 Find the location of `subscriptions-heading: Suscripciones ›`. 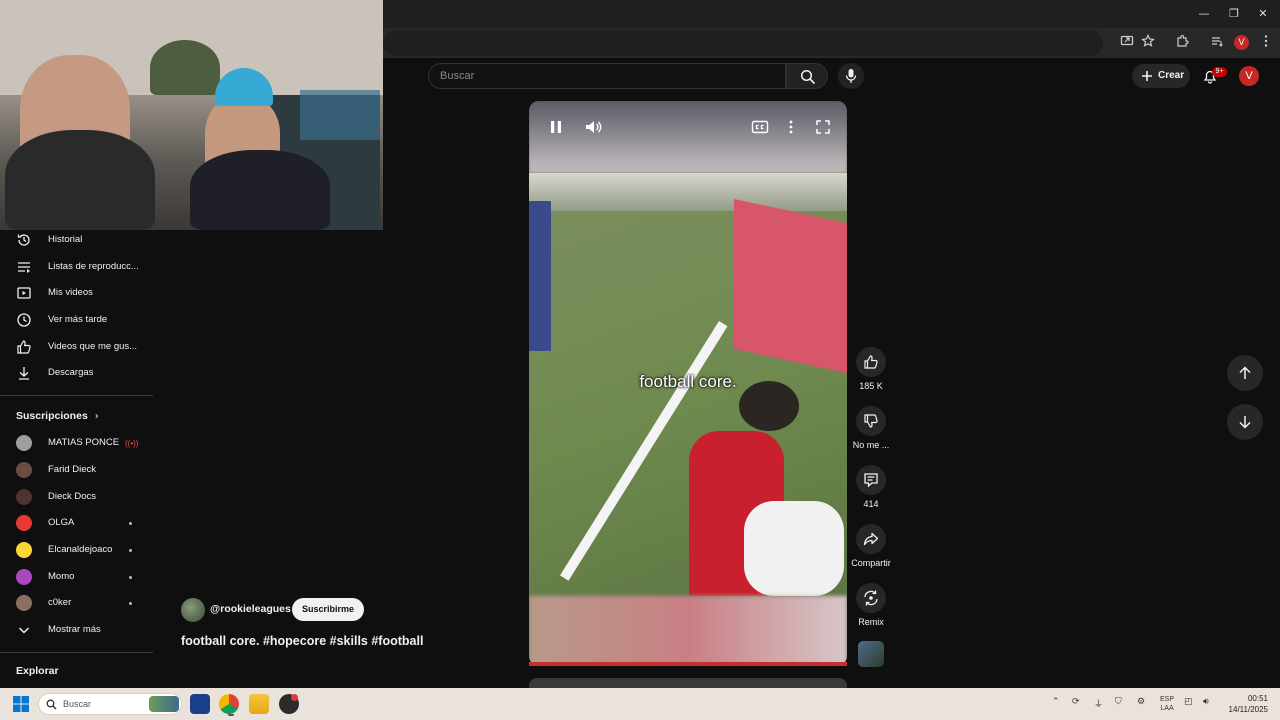

subscriptions-heading: Suscripciones › is located at coordinates (57, 416).